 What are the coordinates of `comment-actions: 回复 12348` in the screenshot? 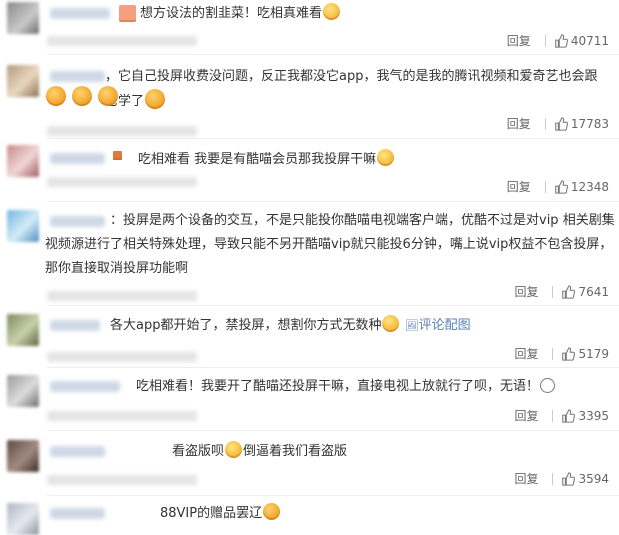 It's located at (558, 186).